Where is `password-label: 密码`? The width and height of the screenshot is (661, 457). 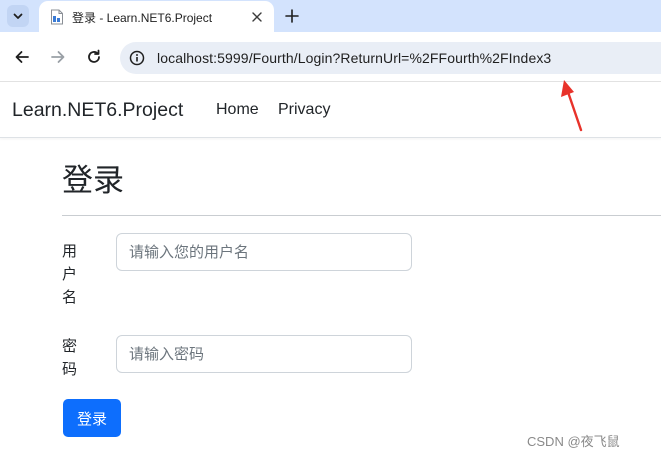 password-label: 密码 is located at coordinates (70, 358).